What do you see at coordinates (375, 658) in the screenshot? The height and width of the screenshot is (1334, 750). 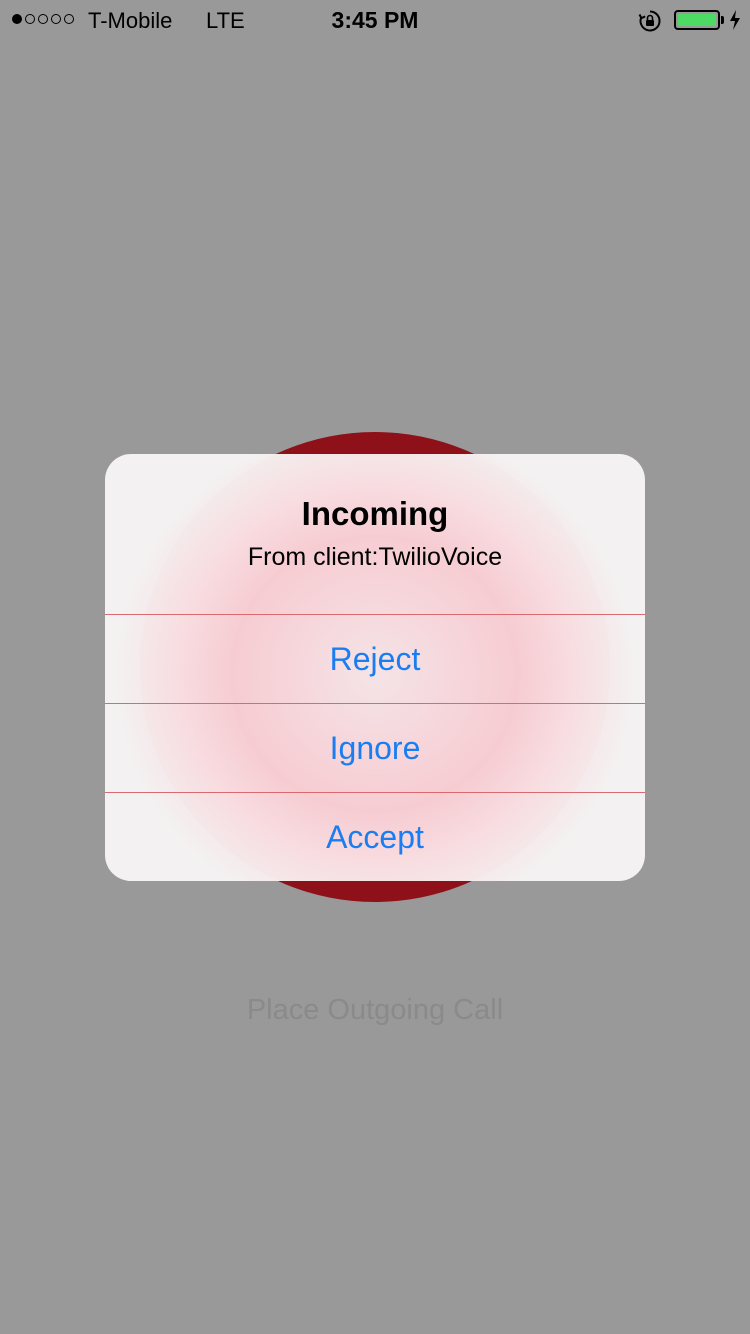 I see `reject-button: Reject` at bounding box center [375, 658].